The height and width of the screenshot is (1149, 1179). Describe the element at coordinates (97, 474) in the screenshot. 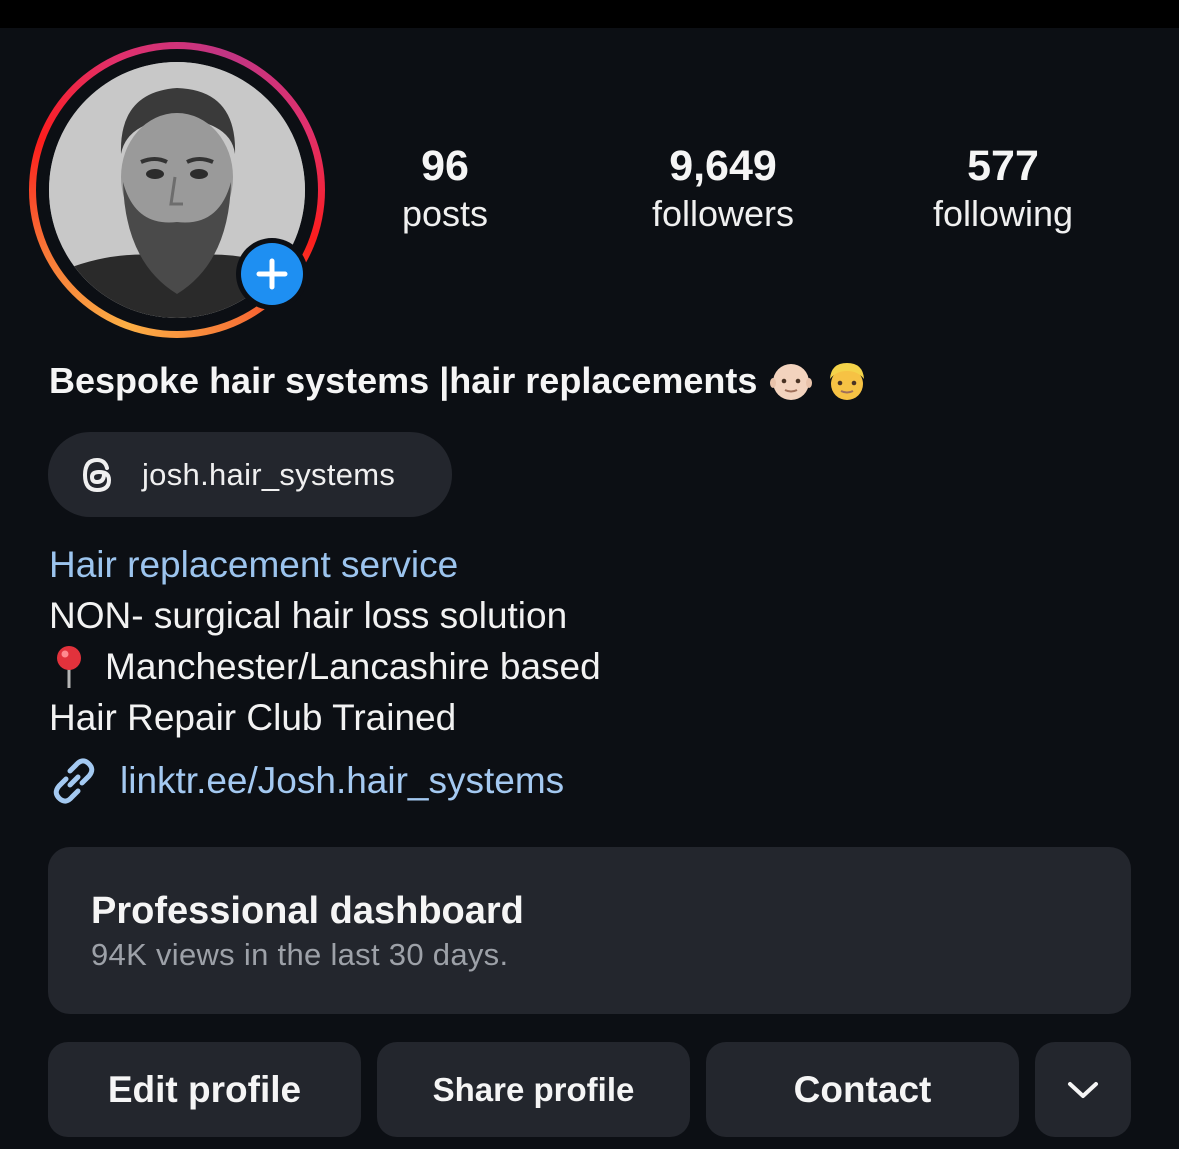

I see `threads-icon` at that location.